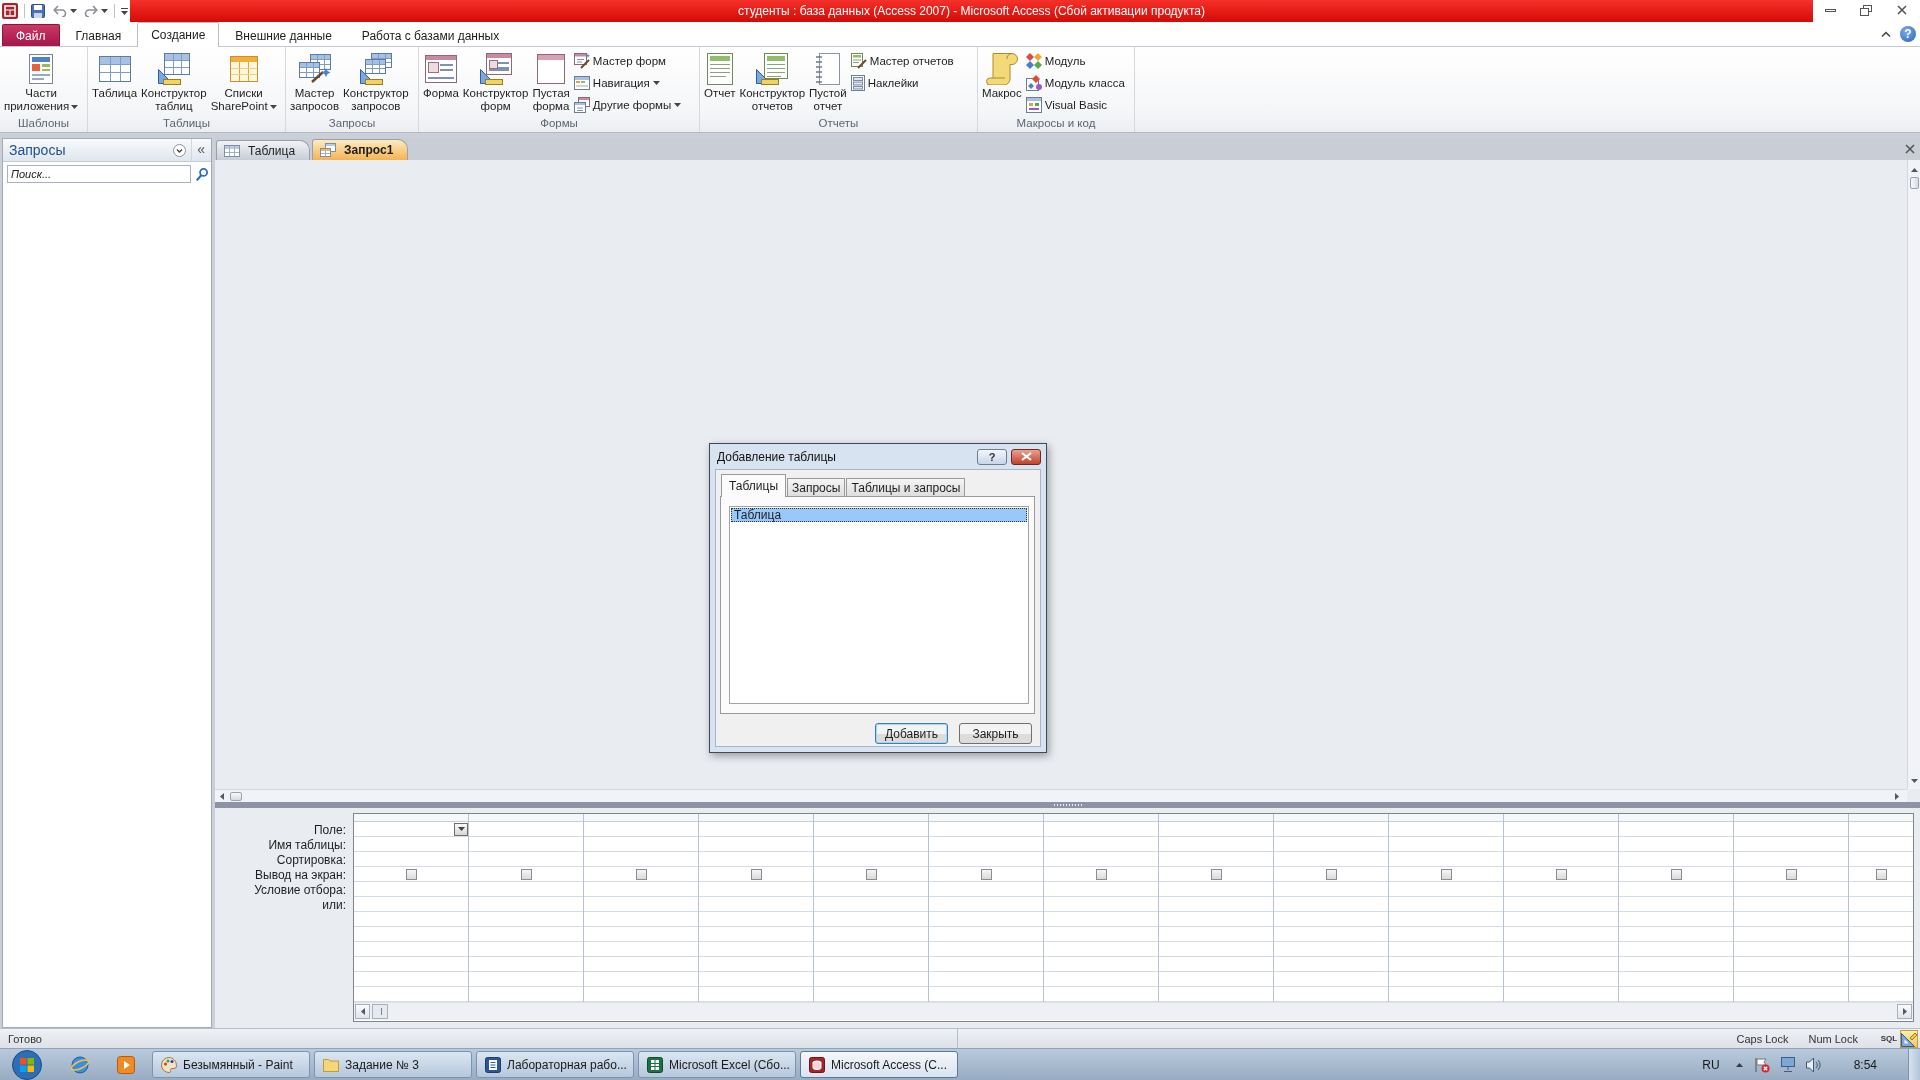  I want to click on dialog-tab: Таблицы, so click(753, 485).